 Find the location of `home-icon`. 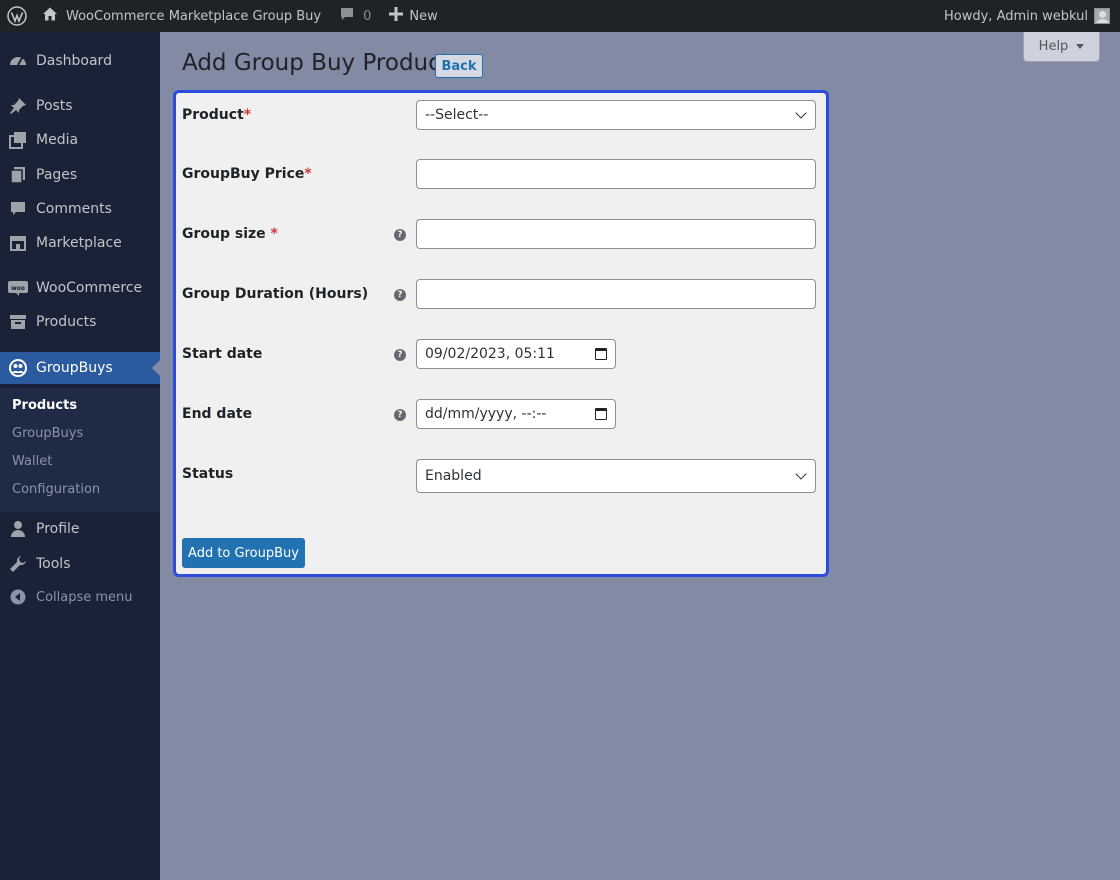

home-icon is located at coordinates (50, 16).